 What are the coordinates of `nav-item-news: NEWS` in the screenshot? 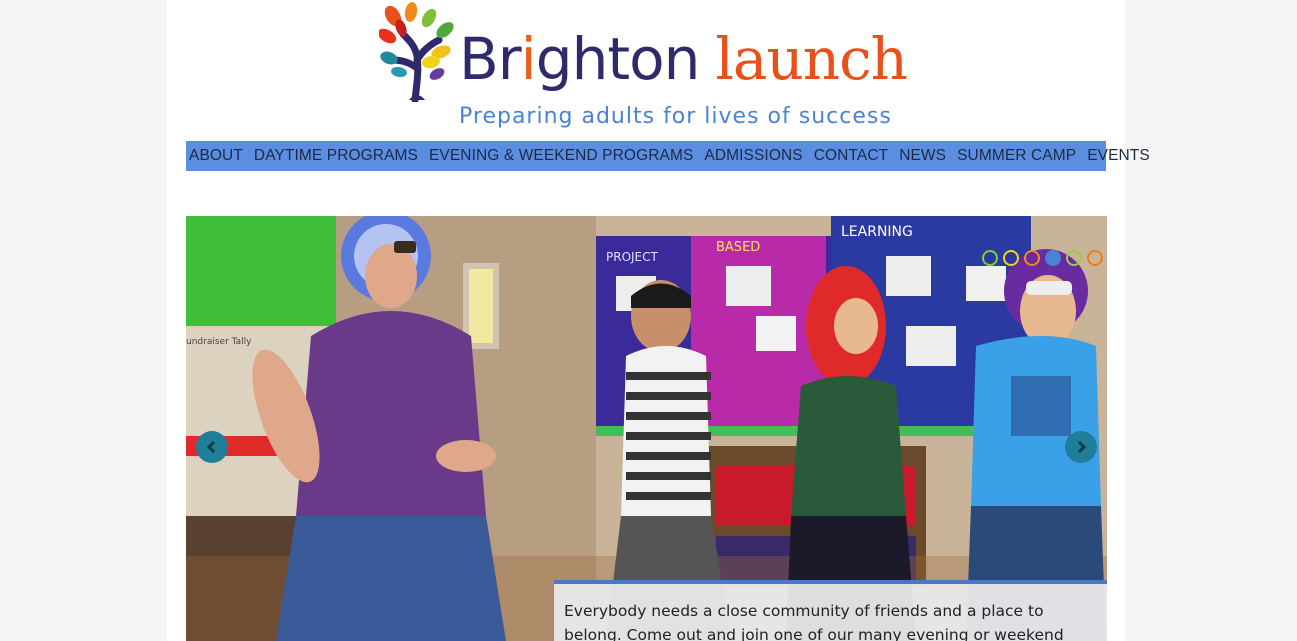 It's located at (922, 156).